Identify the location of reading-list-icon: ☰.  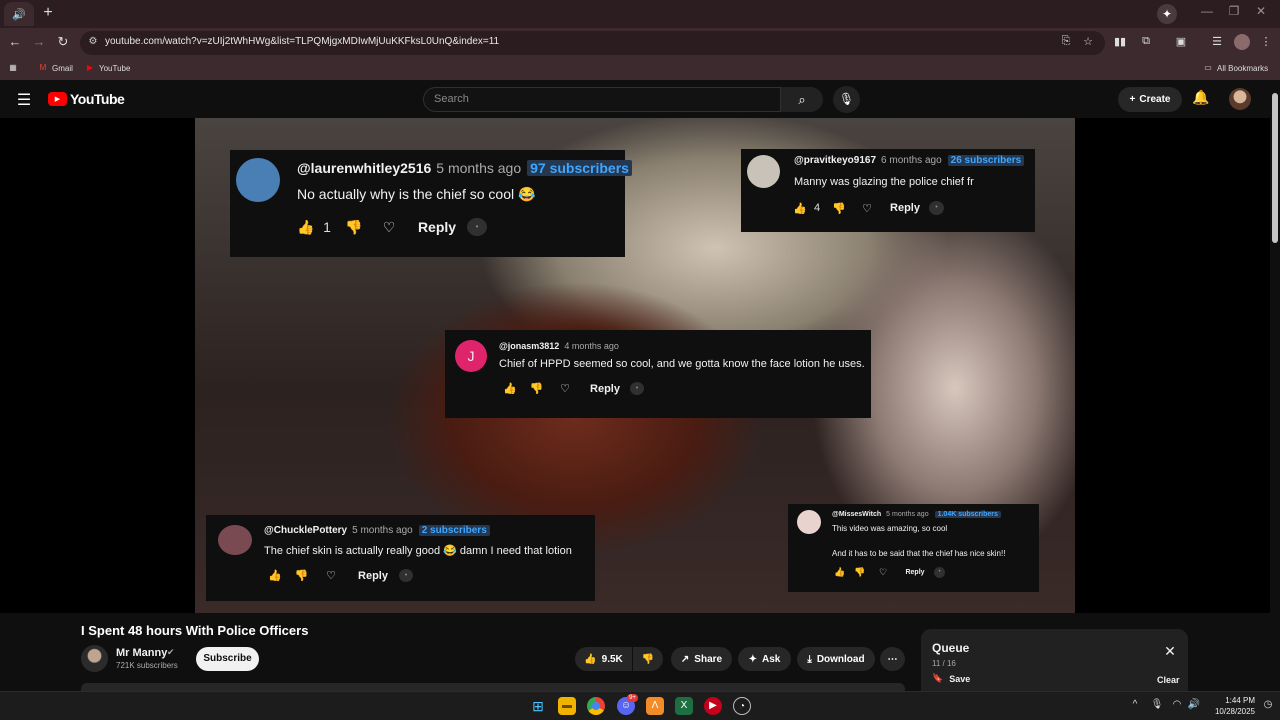
(1217, 43).